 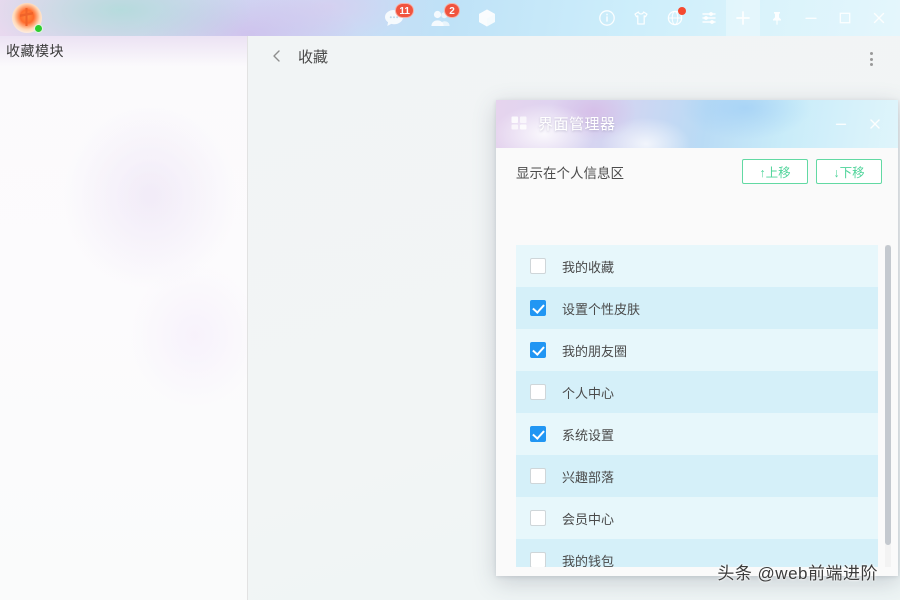 I want to click on list-item-label: 我的钱包, so click(x=588, y=560).